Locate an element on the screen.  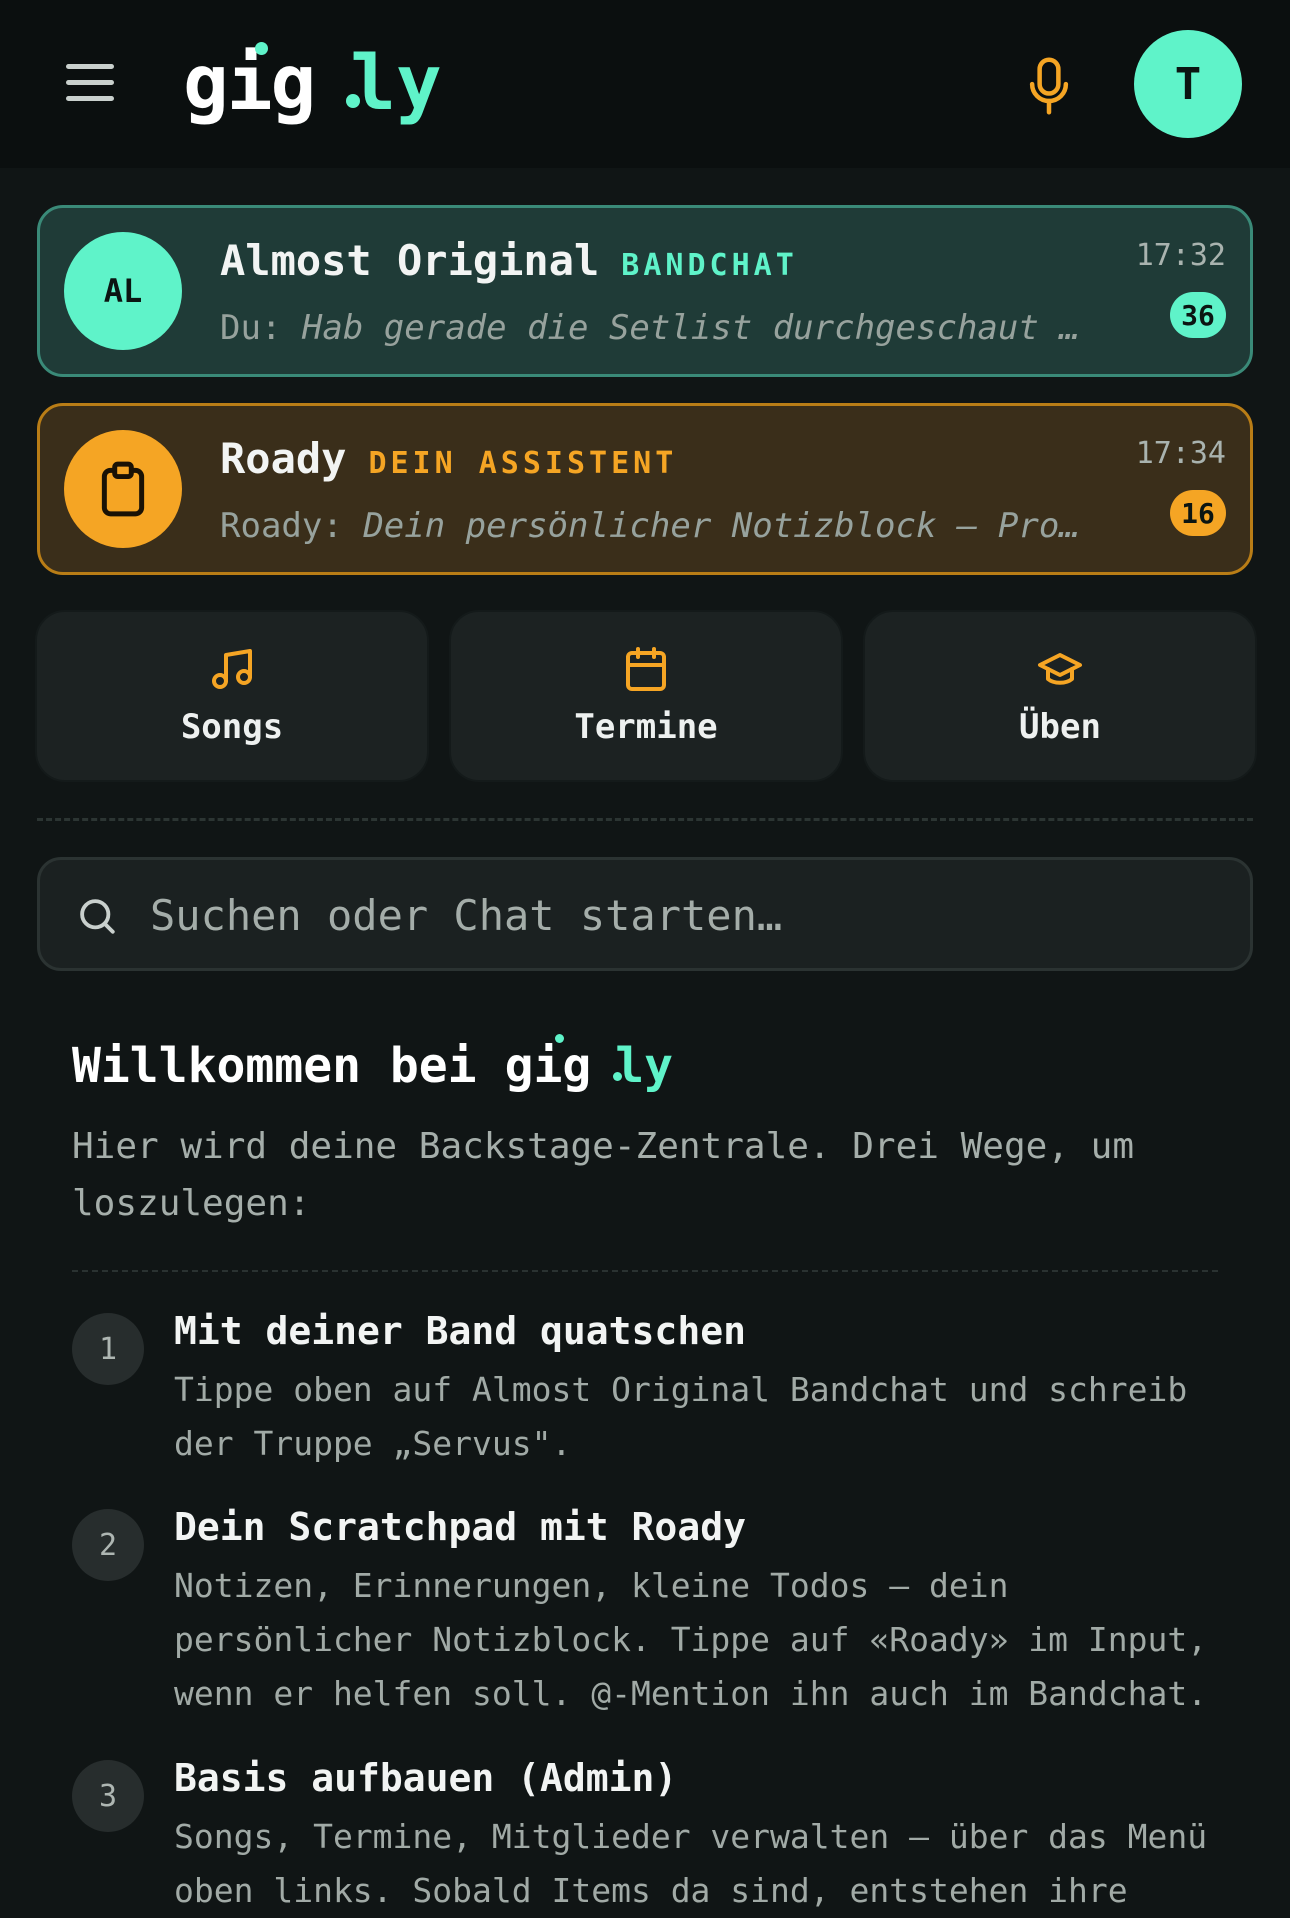
chat-name: Almost Original is located at coordinates (410, 260).